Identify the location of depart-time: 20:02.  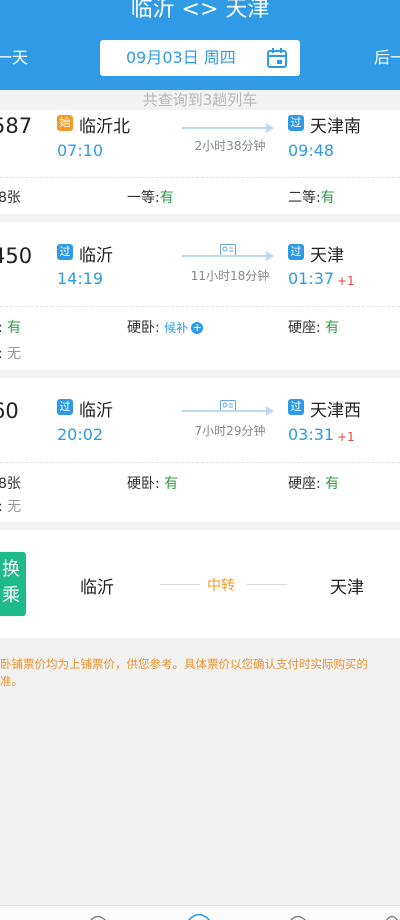
(80, 434).